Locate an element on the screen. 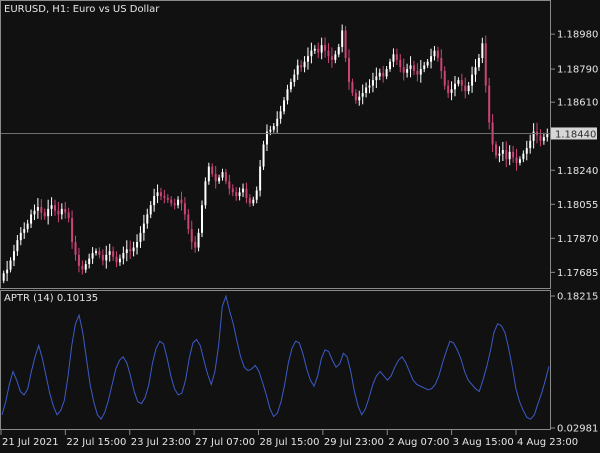  symbol-header: EURUSD, H1: Euro vs US Dollar is located at coordinates (82, 9).